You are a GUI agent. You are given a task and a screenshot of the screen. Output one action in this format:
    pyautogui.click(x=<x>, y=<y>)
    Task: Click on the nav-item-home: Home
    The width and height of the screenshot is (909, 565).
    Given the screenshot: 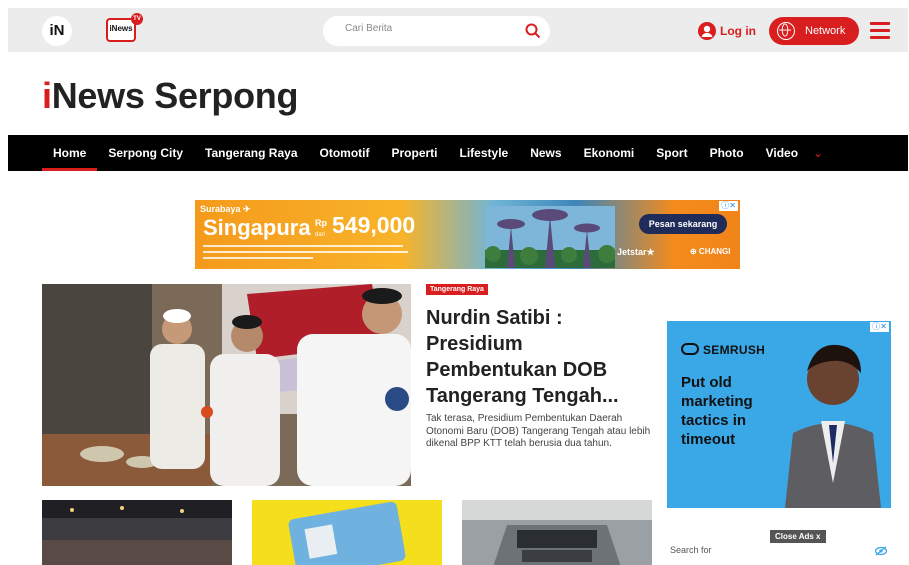 What is the action you would take?
    pyautogui.click(x=70, y=153)
    